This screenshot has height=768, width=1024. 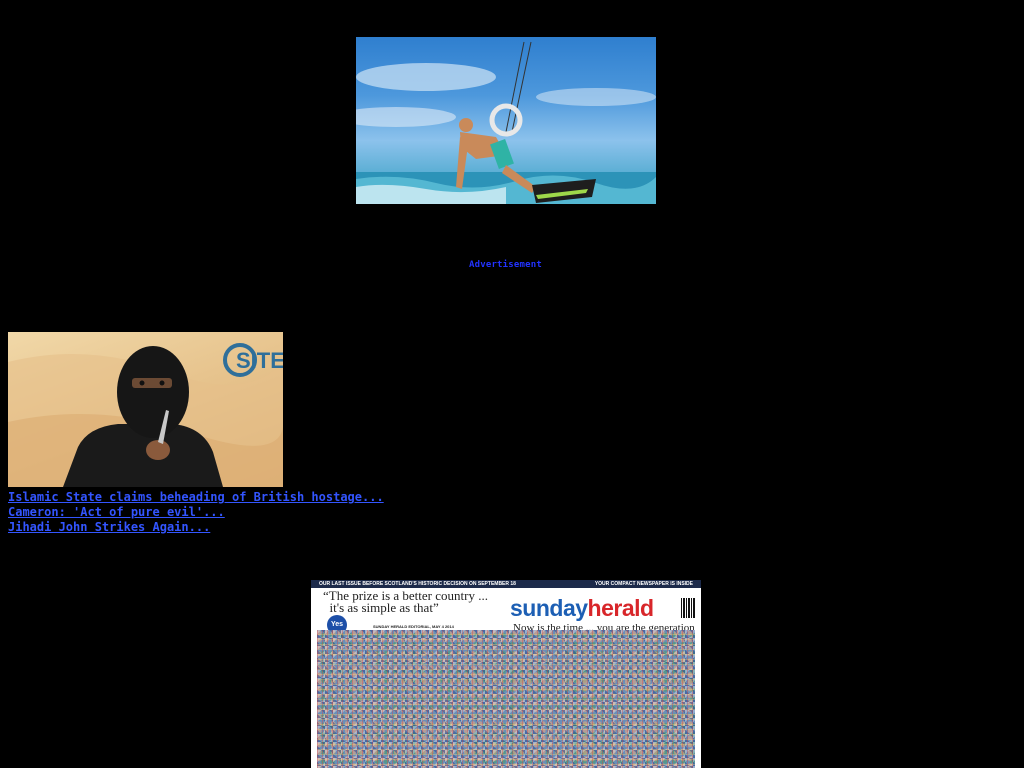 I want to click on advertisement-label: Advertisement, so click(x=505, y=265).